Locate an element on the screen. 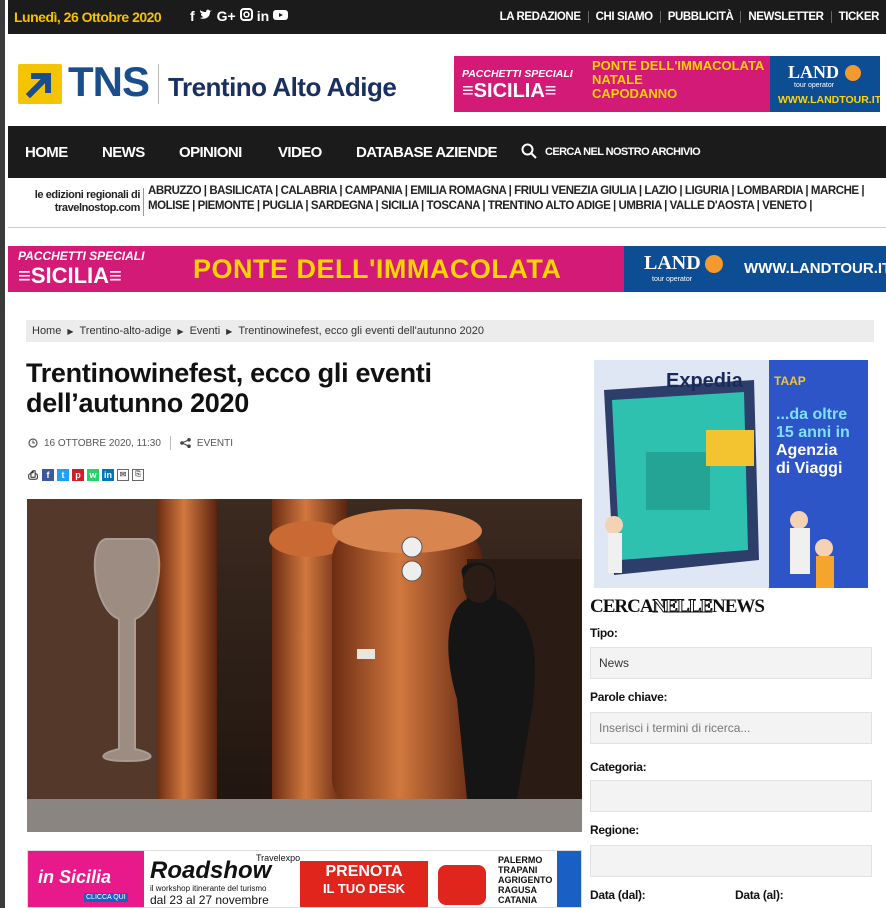  twitter-icon: t is located at coordinates (63, 475).